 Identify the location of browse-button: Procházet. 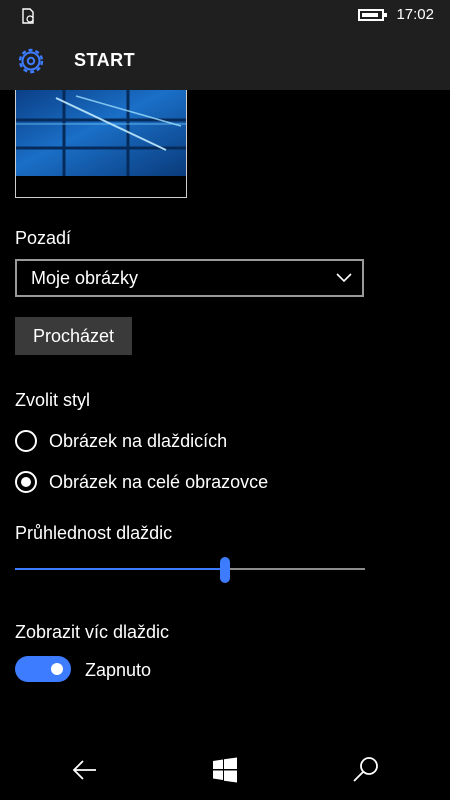
(73, 336).